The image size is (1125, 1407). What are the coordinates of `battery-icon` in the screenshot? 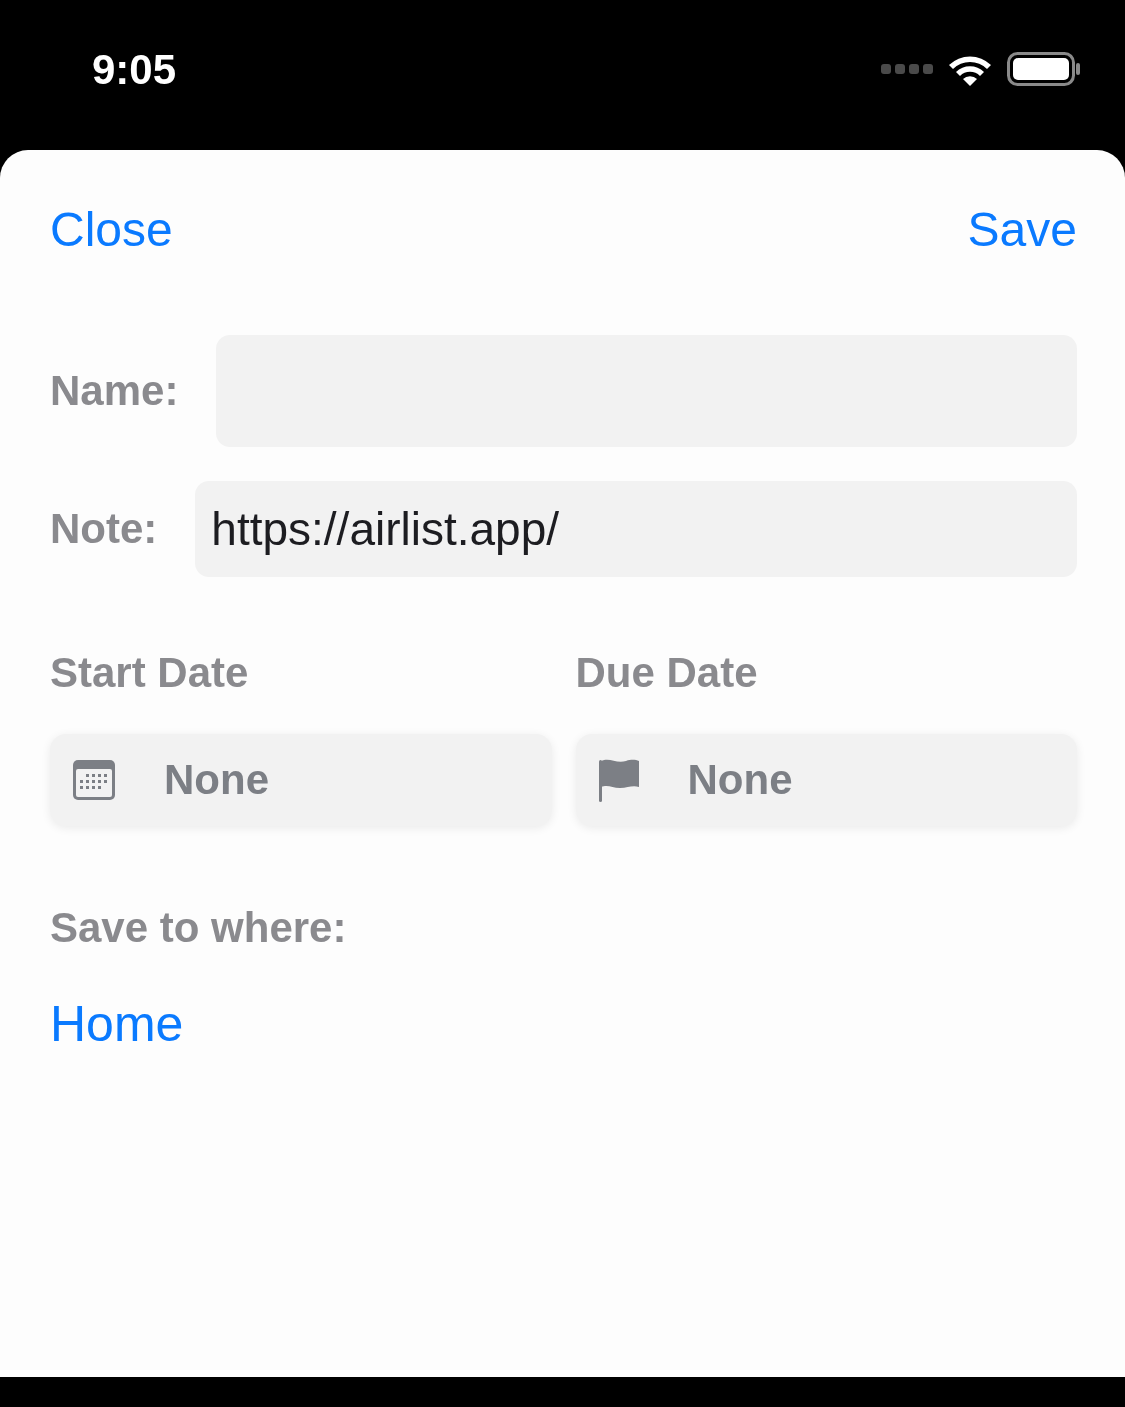 It's located at (1044, 69).